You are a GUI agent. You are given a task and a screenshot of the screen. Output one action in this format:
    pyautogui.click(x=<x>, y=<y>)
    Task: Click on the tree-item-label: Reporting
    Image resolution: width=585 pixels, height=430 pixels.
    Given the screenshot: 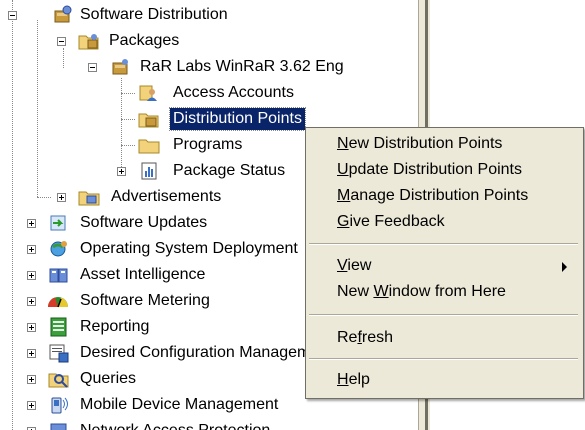 What is the action you would take?
    pyautogui.click(x=115, y=326)
    